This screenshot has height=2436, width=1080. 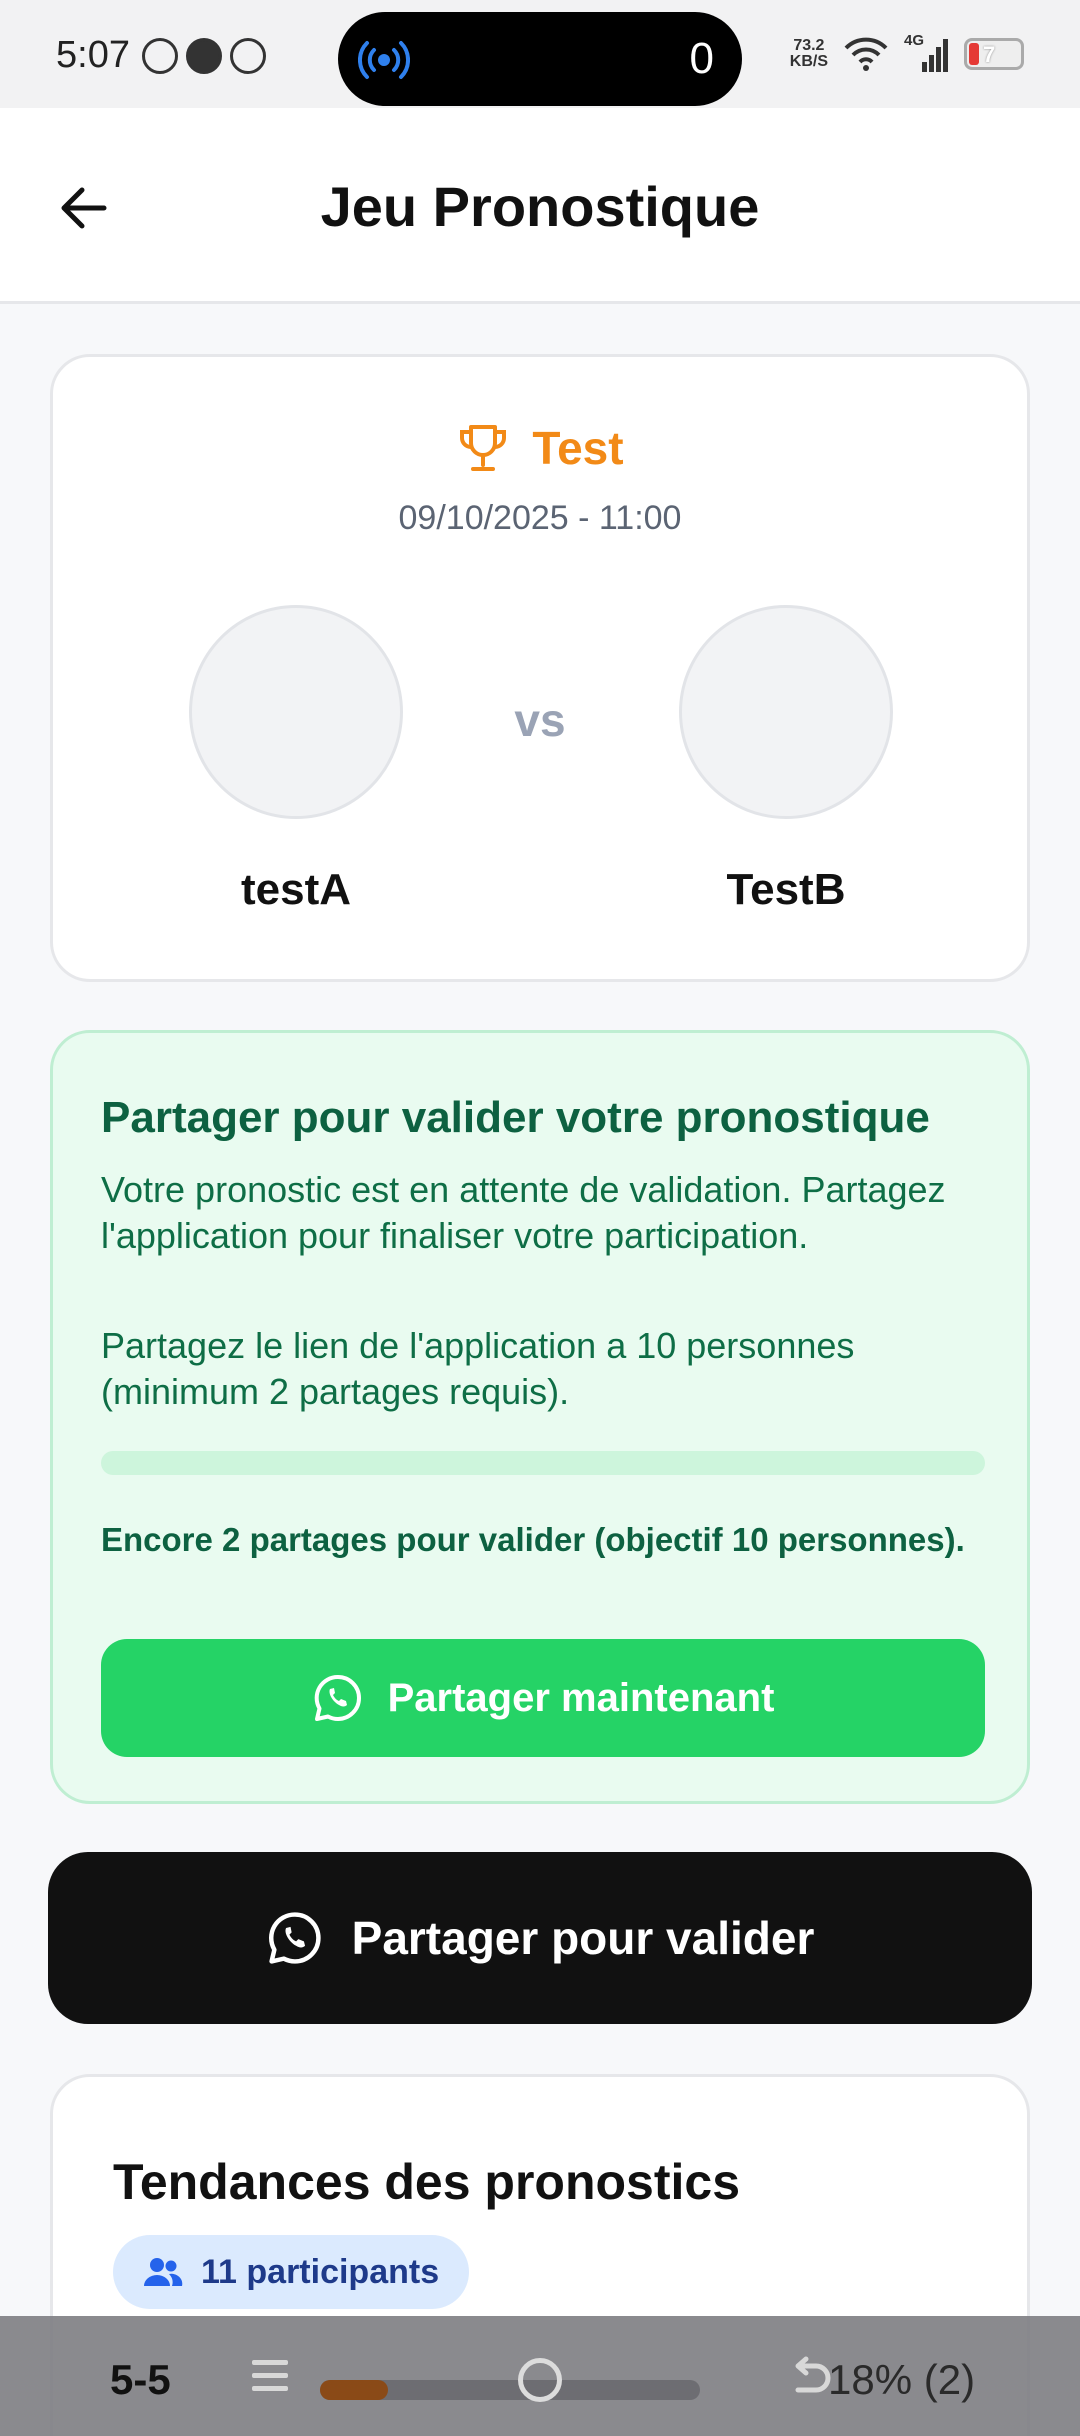 I want to click on team-b-name: TestB, so click(x=786, y=889).